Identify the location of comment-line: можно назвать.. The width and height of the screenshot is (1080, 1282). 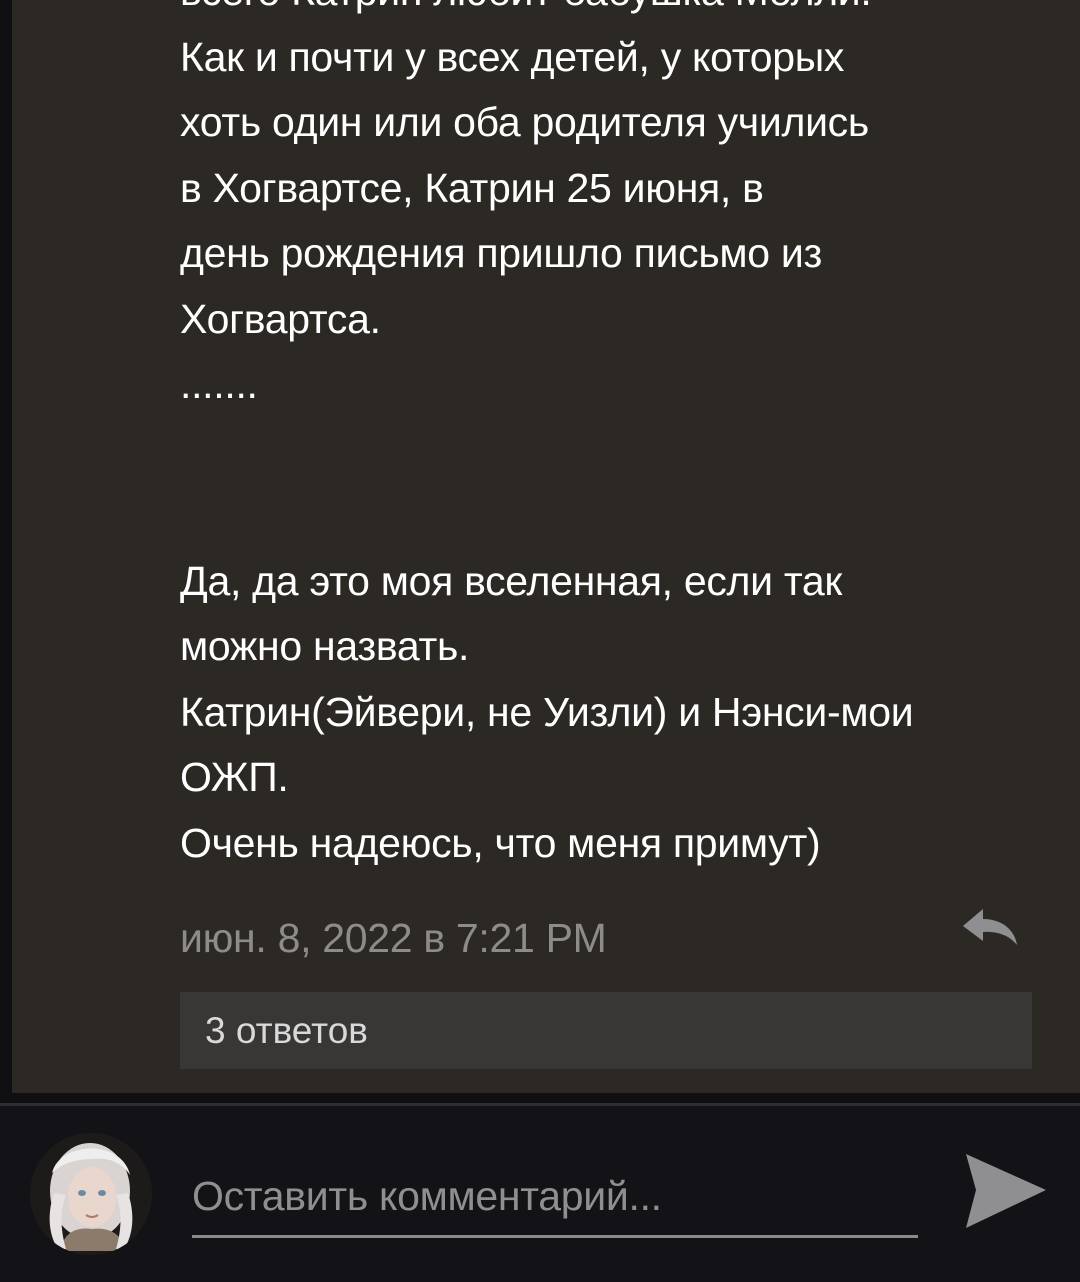
(325, 646).